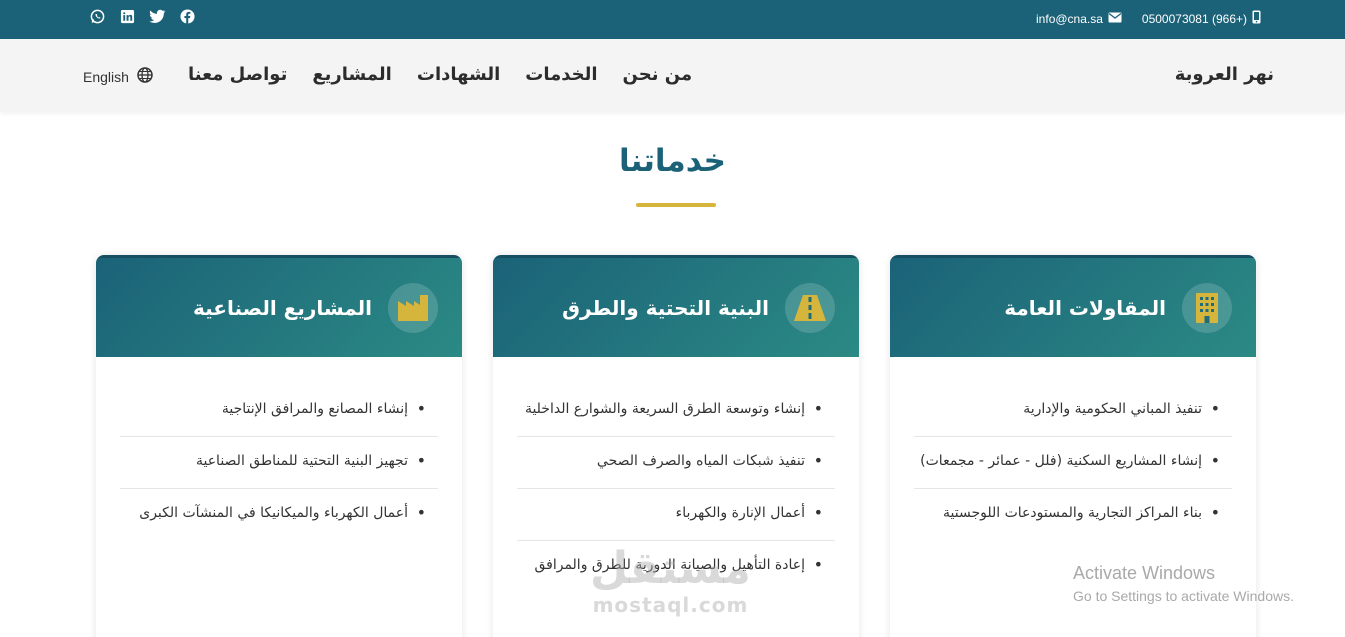 The image size is (1345, 637). I want to click on list-item: تجهيز البنية التحتية للمناطق الصناعية, so click(279, 463).